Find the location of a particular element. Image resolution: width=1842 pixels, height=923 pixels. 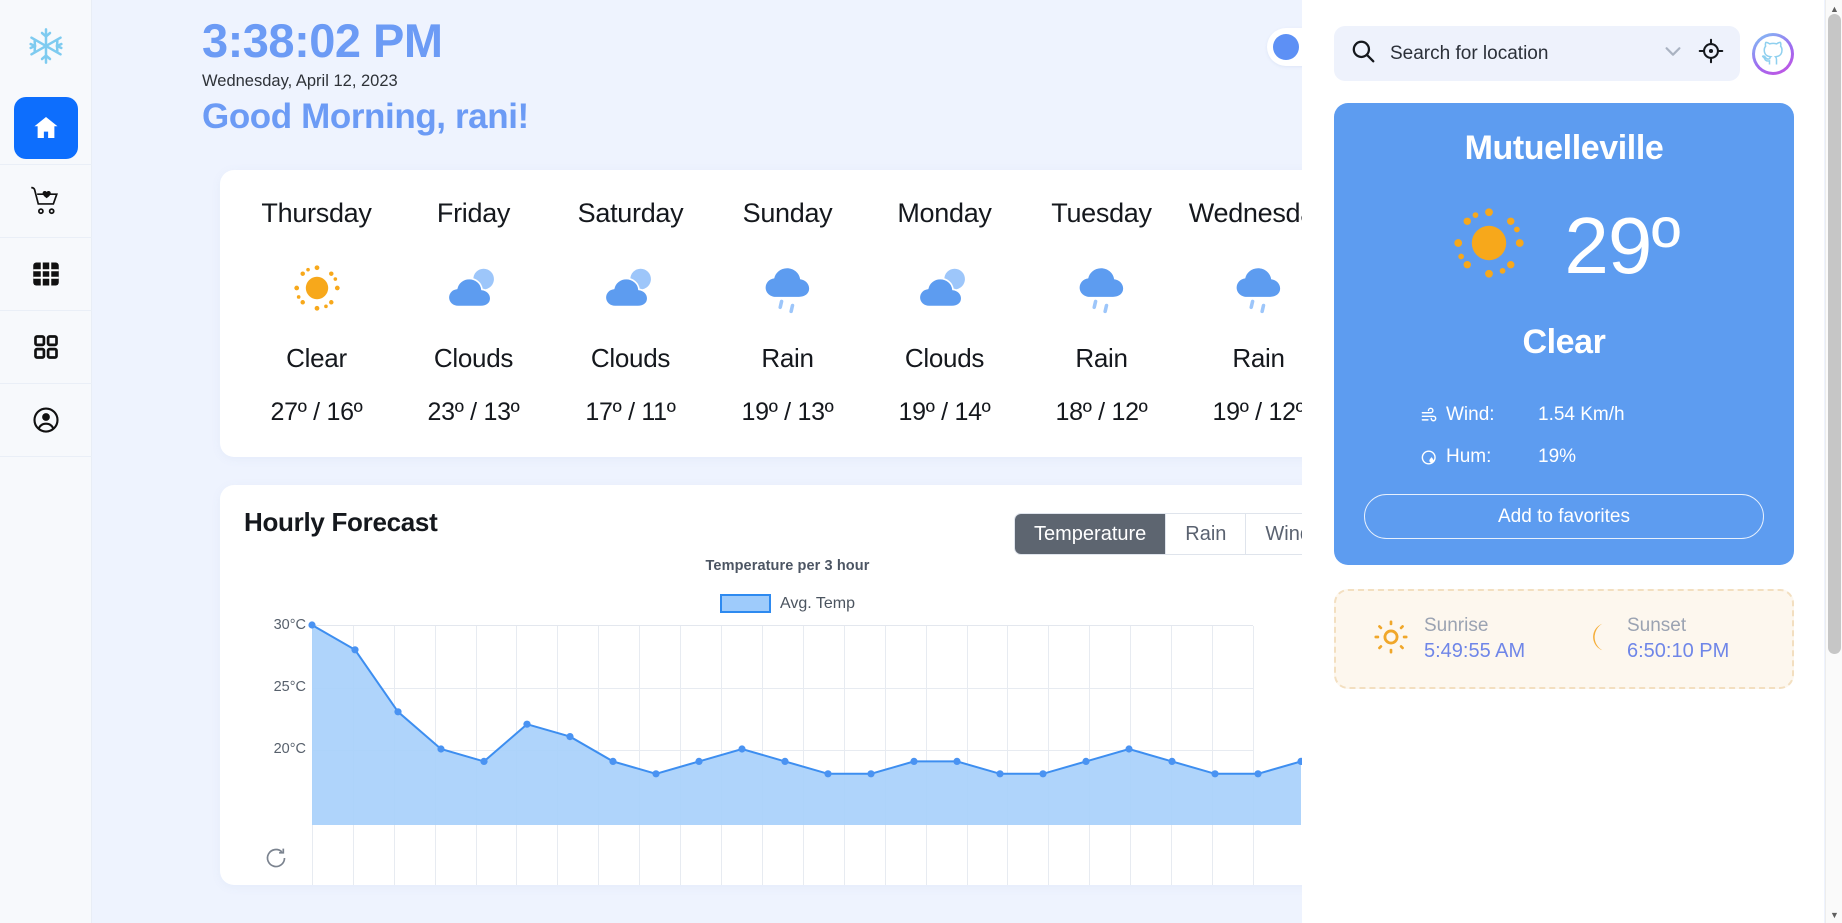

sunrise-time: 5:49:55 AM is located at coordinates (1475, 651).